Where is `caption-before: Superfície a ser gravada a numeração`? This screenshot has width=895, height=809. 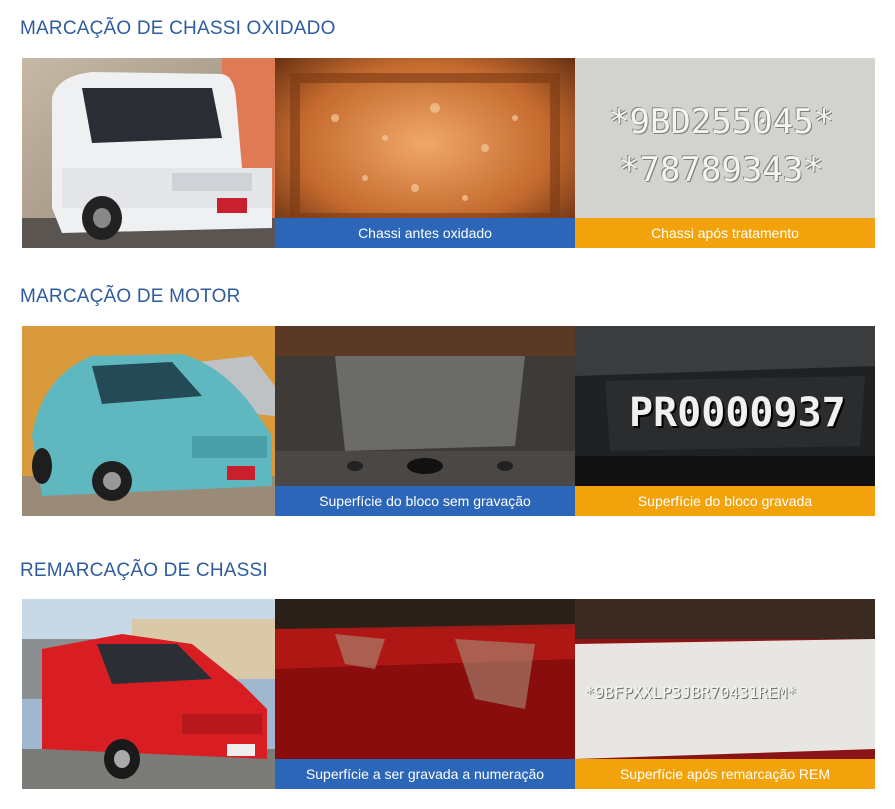
caption-before: Superfície a ser gravada a numeração is located at coordinates (425, 774).